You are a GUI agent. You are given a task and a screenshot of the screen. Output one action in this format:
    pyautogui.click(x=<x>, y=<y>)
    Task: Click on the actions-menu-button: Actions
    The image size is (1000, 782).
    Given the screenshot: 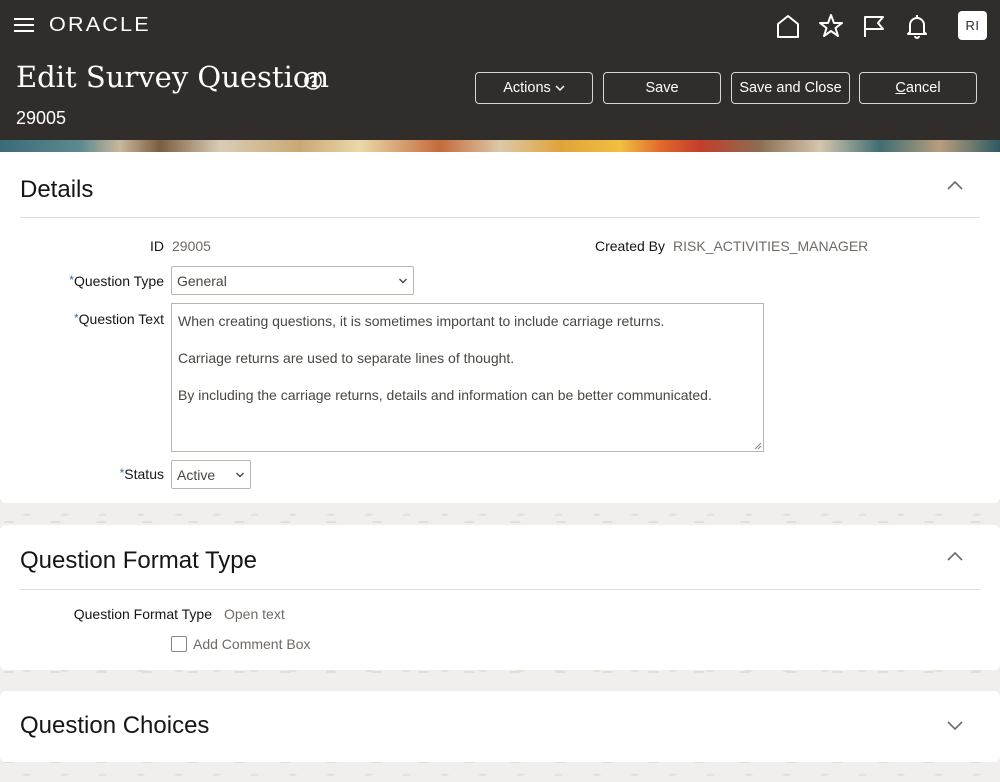 What is the action you would take?
    pyautogui.click(x=534, y=88)
    